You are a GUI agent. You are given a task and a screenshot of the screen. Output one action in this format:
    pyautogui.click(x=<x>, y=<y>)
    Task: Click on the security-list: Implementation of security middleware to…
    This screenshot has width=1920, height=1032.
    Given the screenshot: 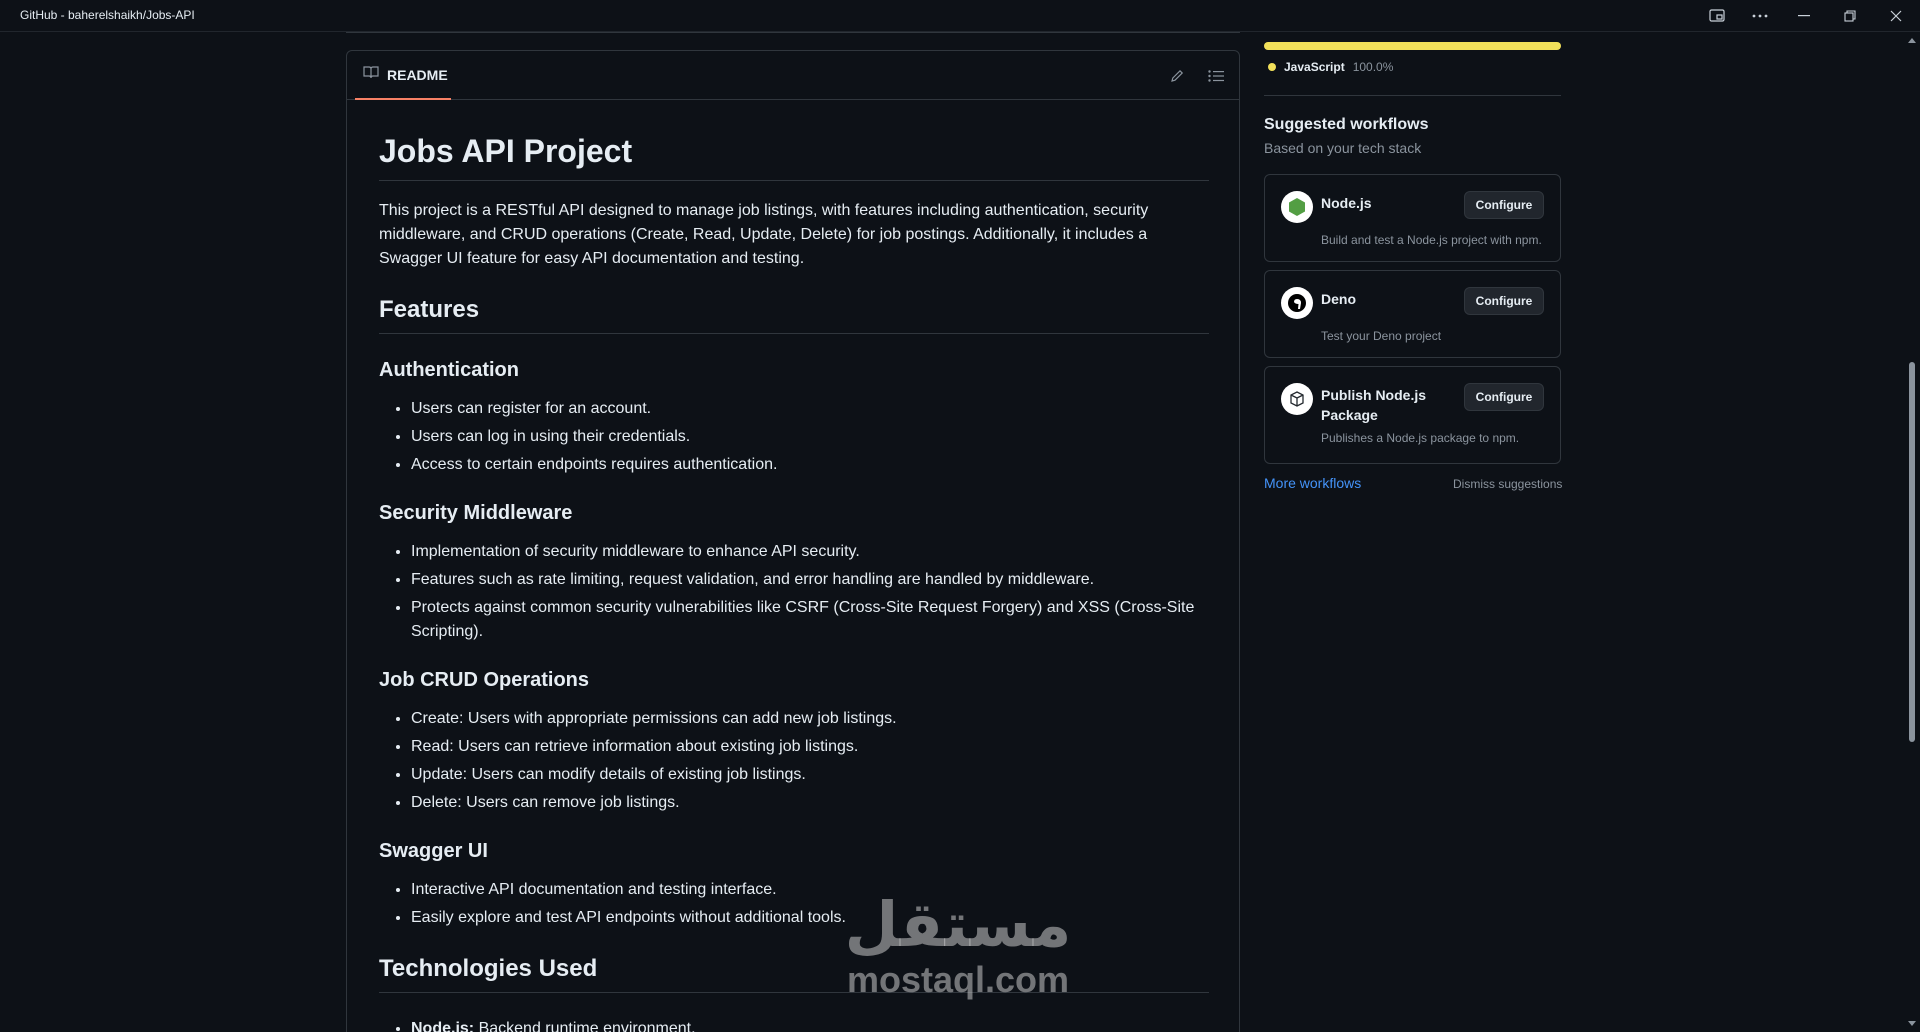 What is the action you would take?
    pyautogui.click(x=794, y=592)
    